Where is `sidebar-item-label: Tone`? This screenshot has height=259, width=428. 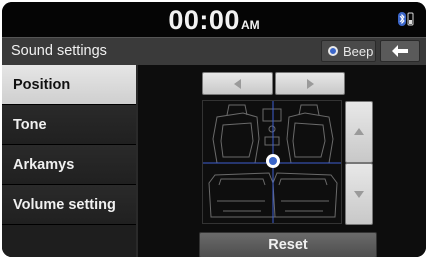 sidebar-item-label: Tone is located at coordinates (30, 124).